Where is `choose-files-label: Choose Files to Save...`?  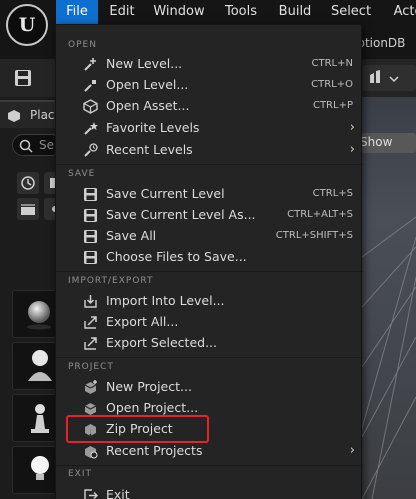 choose-files-label: Choose Files to Save... is located at coordinates (176, 256).